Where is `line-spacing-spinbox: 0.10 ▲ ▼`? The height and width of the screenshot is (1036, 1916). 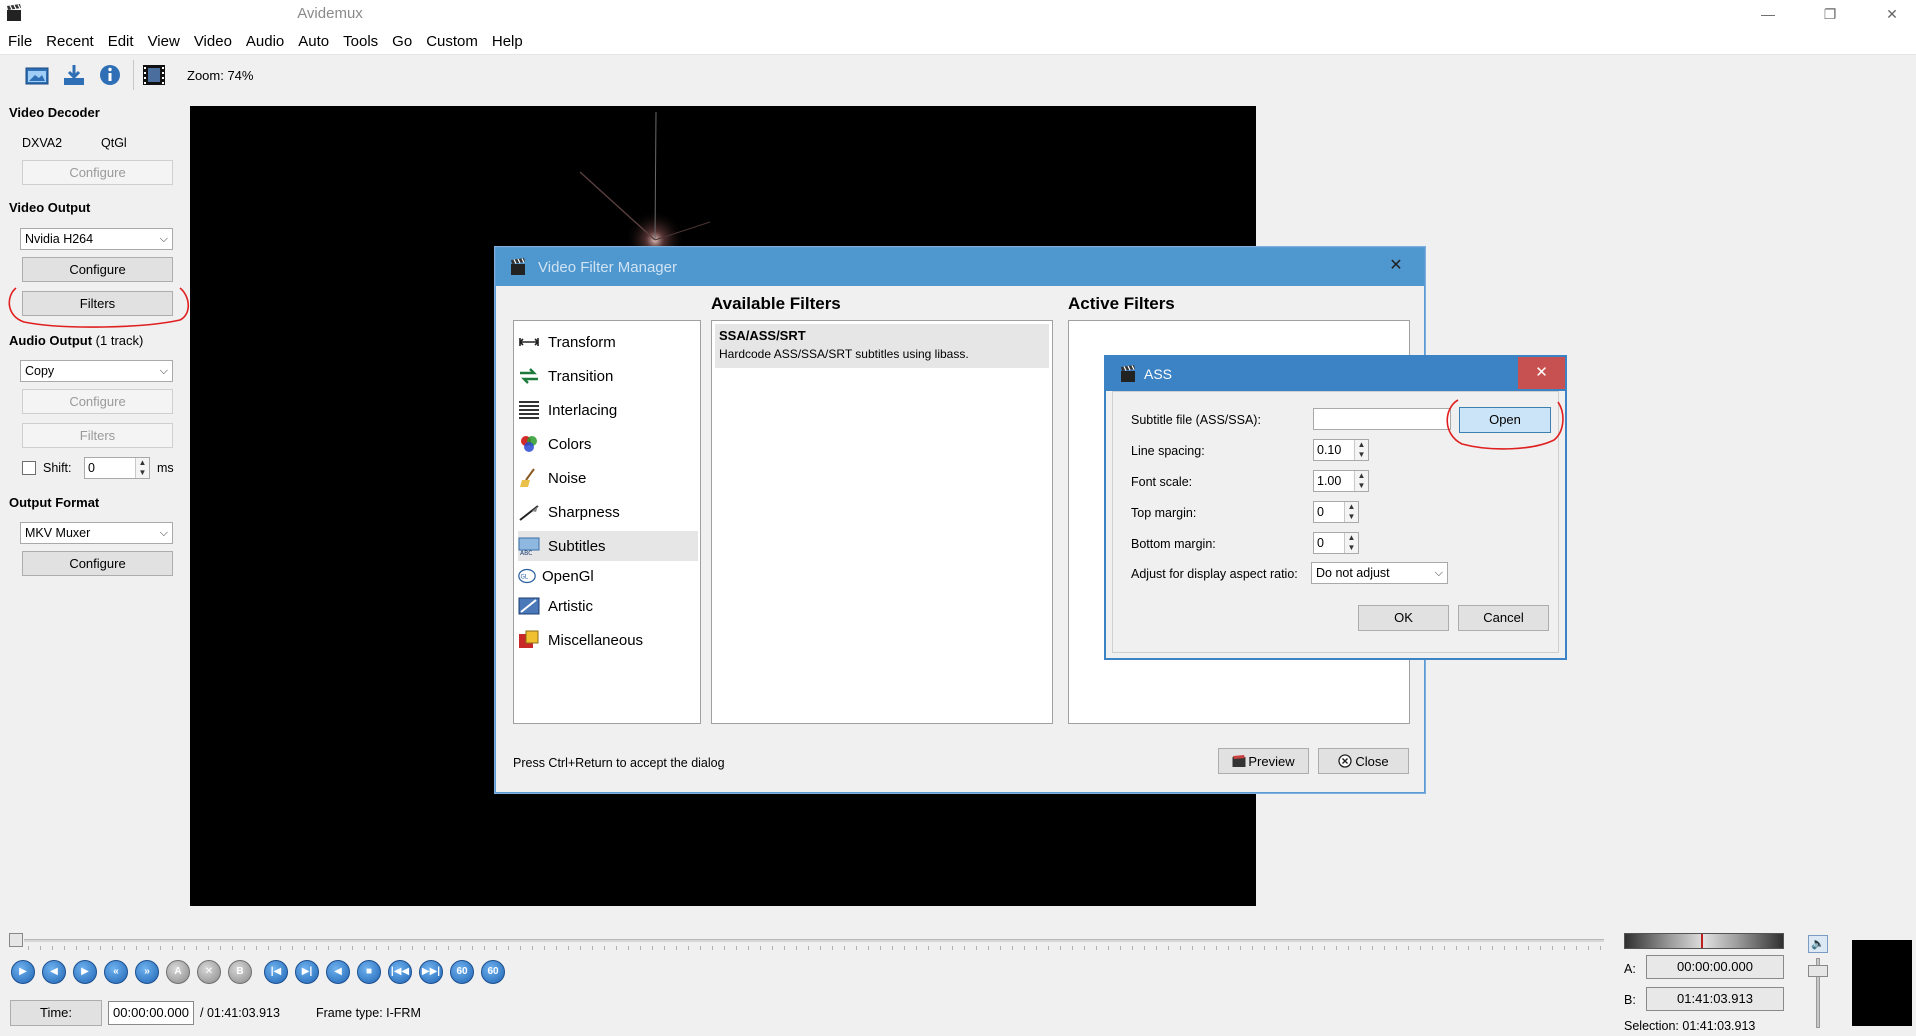
line-spacing-spinbox: 0.10 ▲ ▼ is located at coordinates (1341, 450).